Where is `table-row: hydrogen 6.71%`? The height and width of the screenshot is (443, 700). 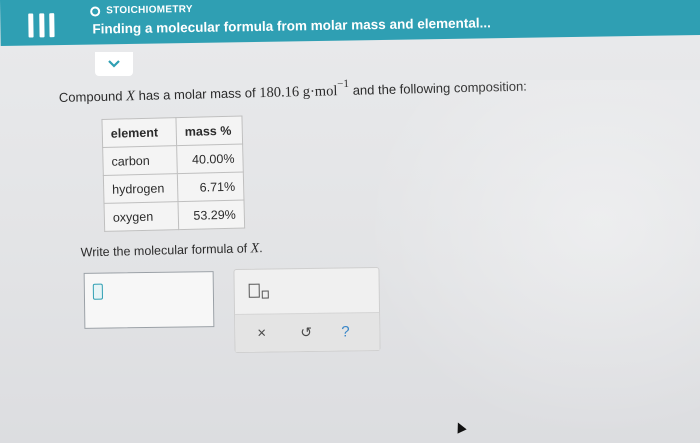
table-row: hydrogen 6.71% is located at coordinates (173, 188).